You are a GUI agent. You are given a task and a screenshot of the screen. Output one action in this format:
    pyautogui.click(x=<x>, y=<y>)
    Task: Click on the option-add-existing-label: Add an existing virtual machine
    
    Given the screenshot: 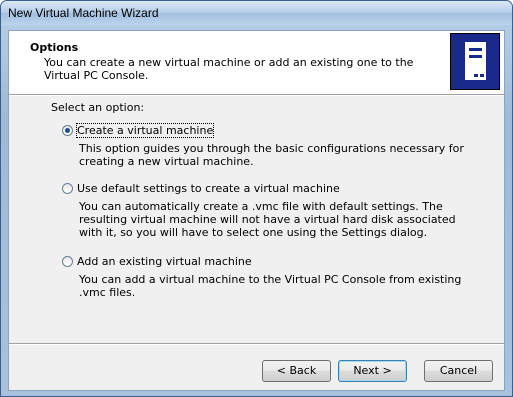 What is the action you would take?
    pyautogui.click(x=164, y=261)
    